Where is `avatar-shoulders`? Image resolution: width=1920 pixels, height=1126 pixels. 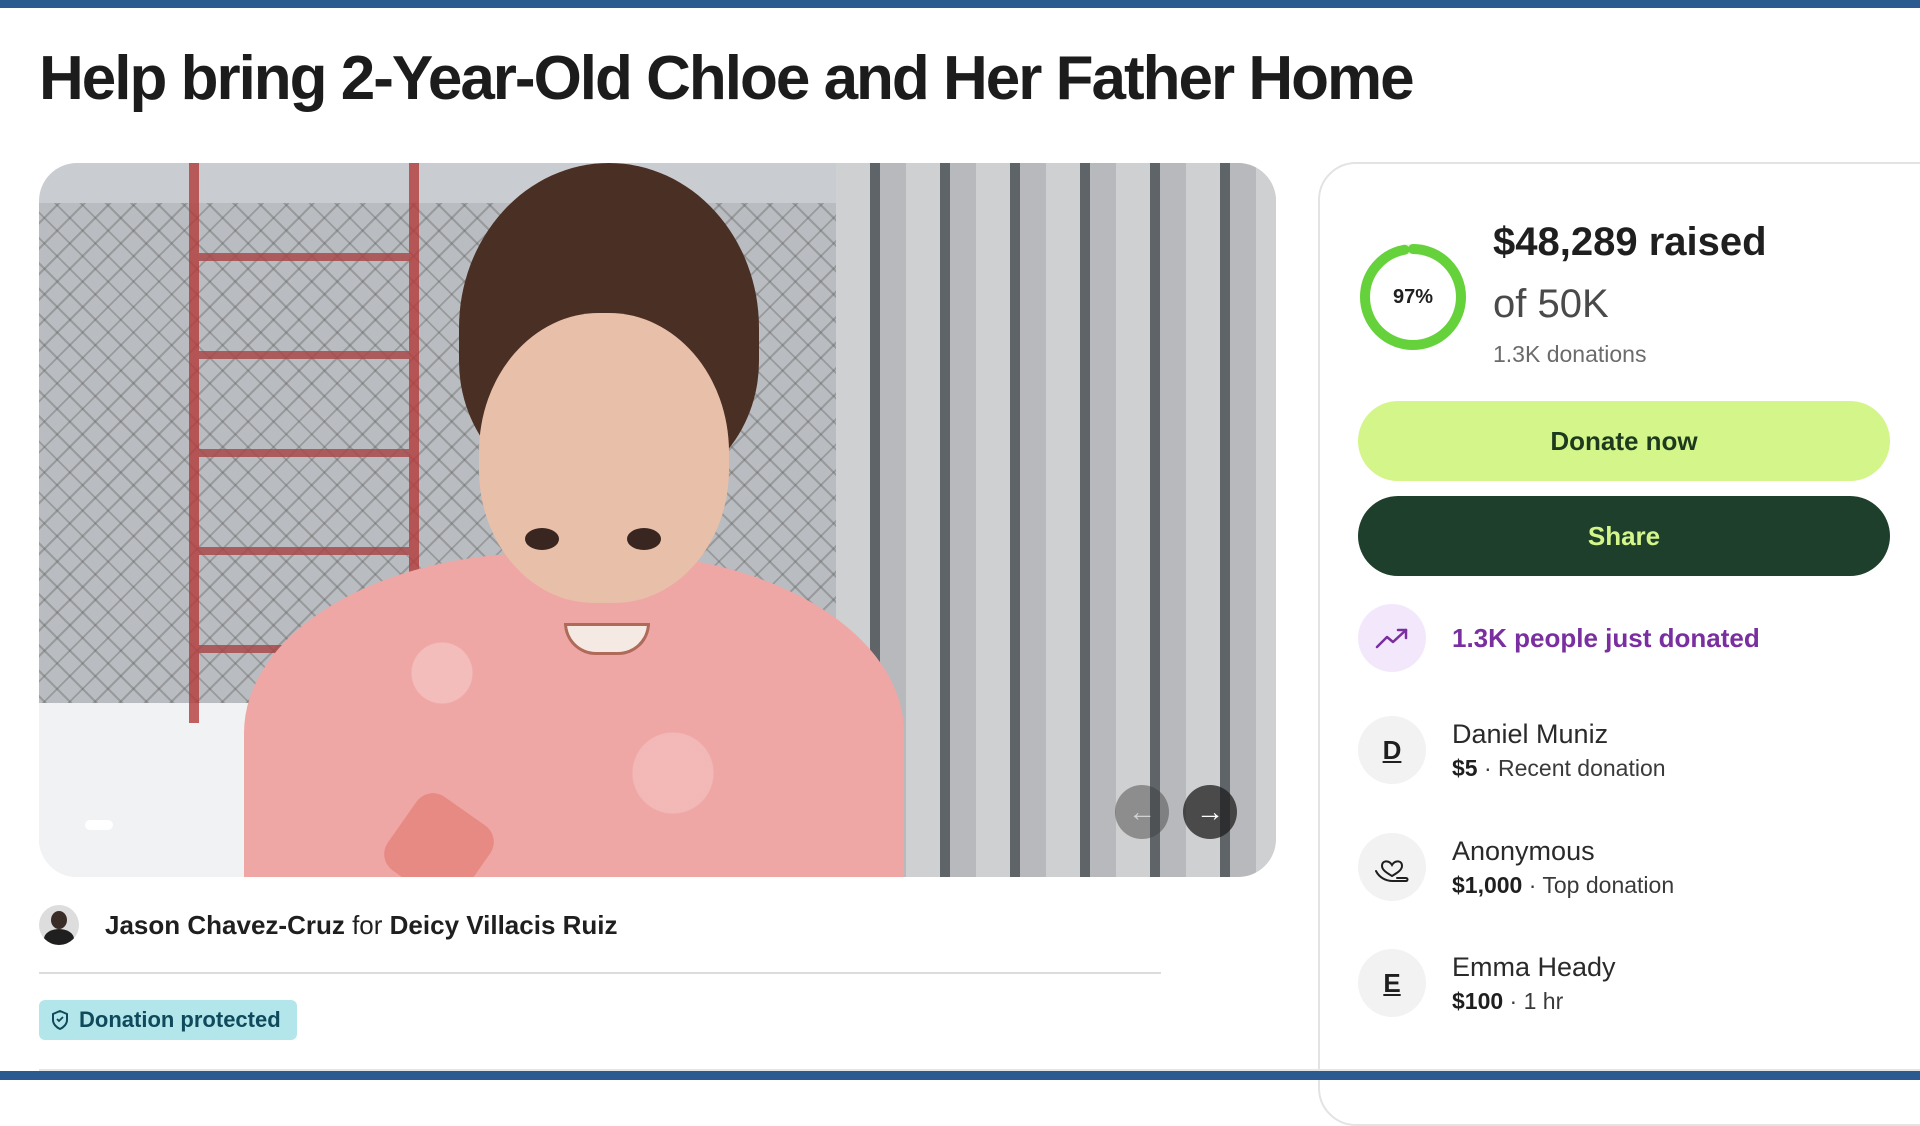 avatar-shoulders is located at coordinates (59, 937).